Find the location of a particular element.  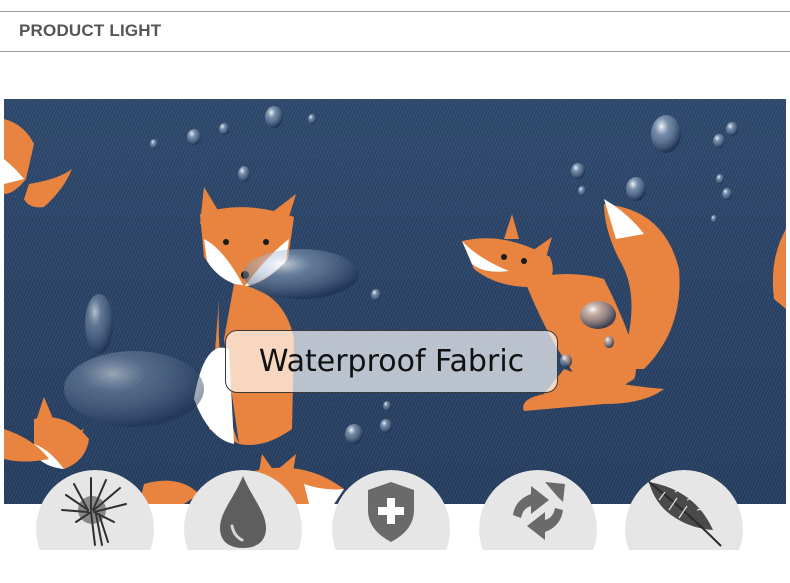

caption-text: Waterproof Fabric is located at coordinates (391, 361).